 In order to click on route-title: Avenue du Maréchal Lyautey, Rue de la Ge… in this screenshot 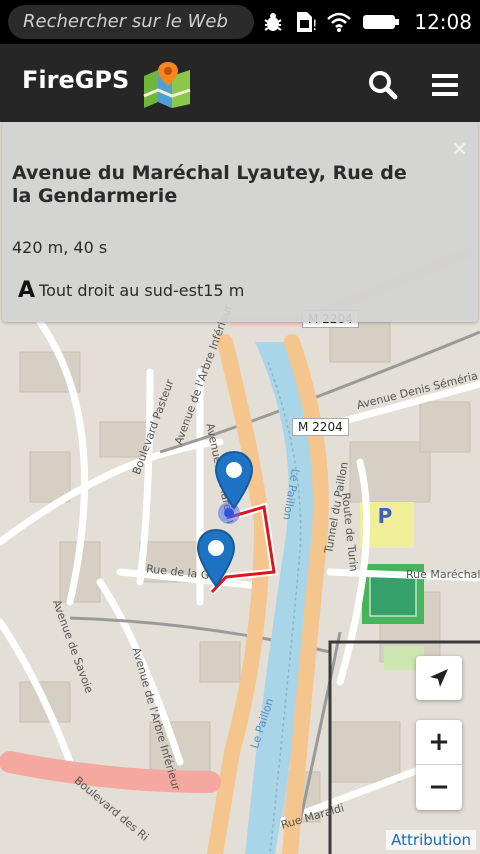, I will do `click(209, 184)`.